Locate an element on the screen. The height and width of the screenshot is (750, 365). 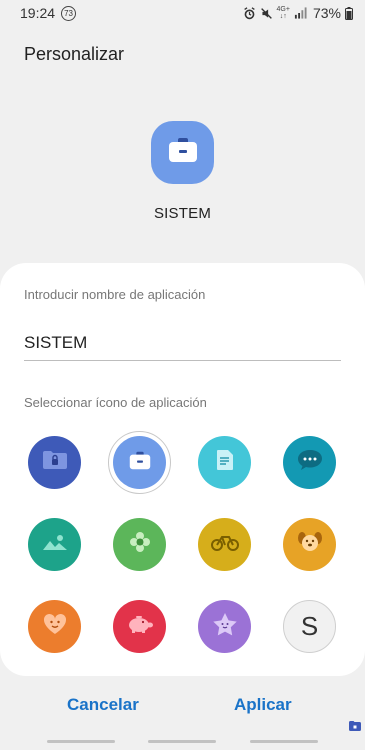
nav-hint-left is located at coordinates (81, 741).